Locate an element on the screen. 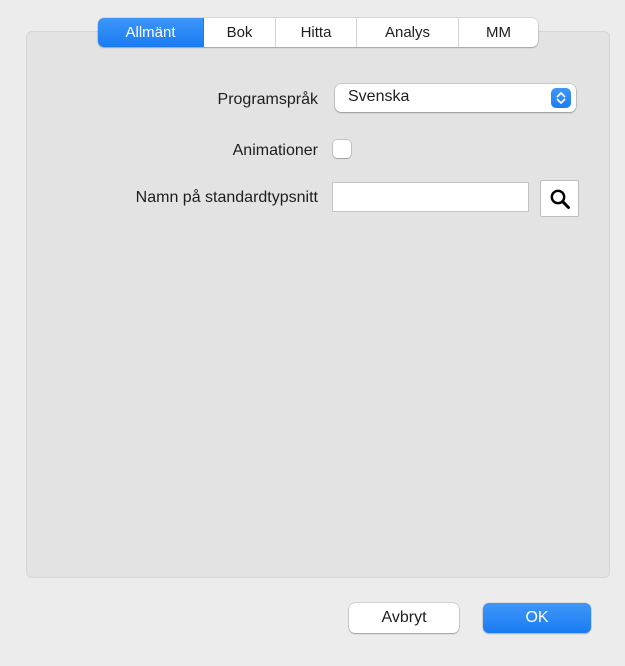 The image size is (625, 666). tab-mm: MM is located at coordinates (498, 32).